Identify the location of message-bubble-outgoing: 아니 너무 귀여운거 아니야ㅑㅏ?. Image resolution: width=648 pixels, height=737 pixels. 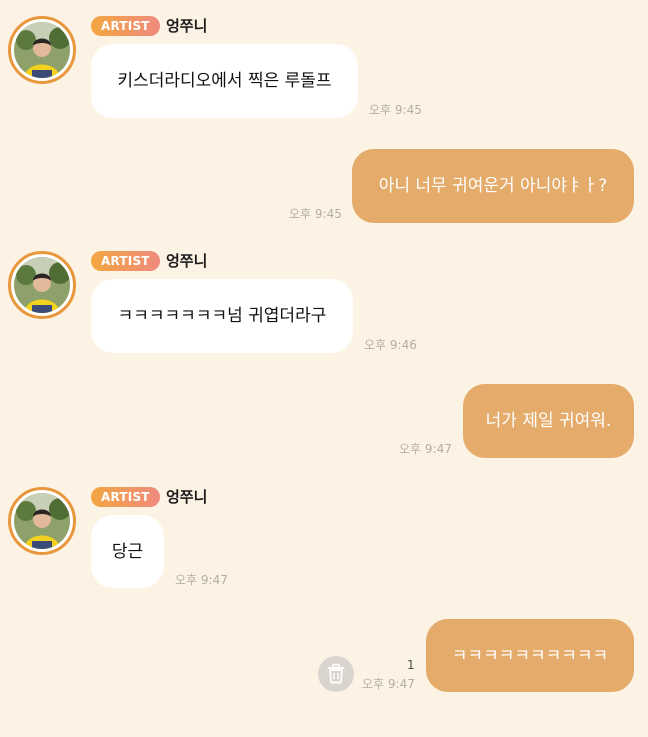
(493, 186).